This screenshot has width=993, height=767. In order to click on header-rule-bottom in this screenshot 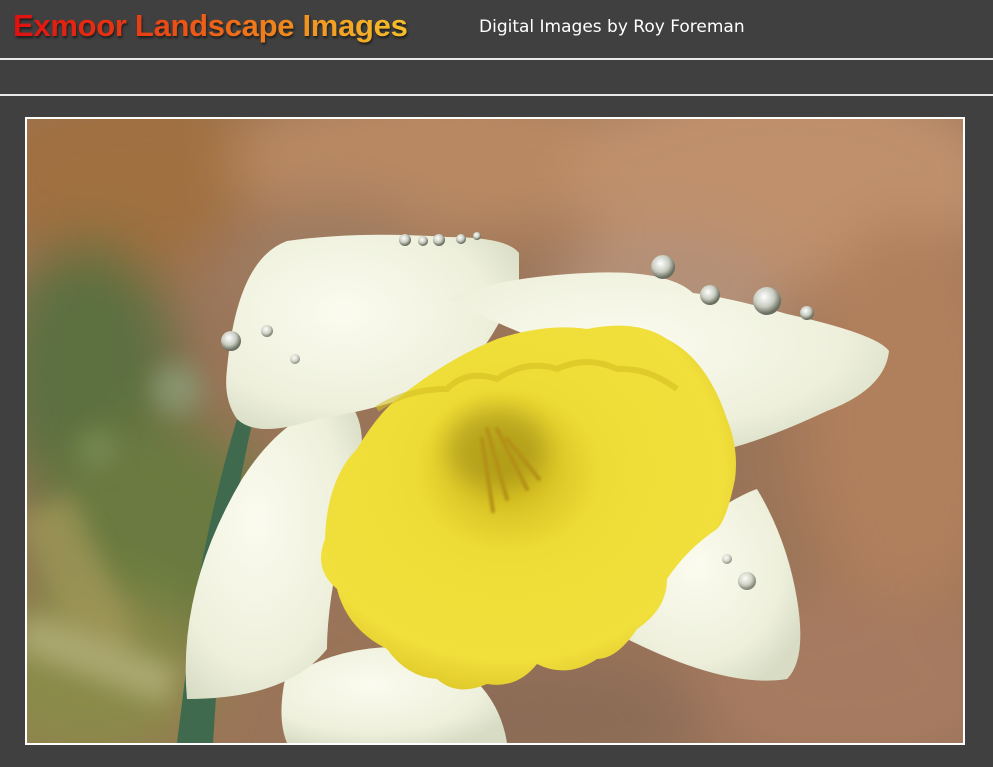, I will do `click(496, 95)`.